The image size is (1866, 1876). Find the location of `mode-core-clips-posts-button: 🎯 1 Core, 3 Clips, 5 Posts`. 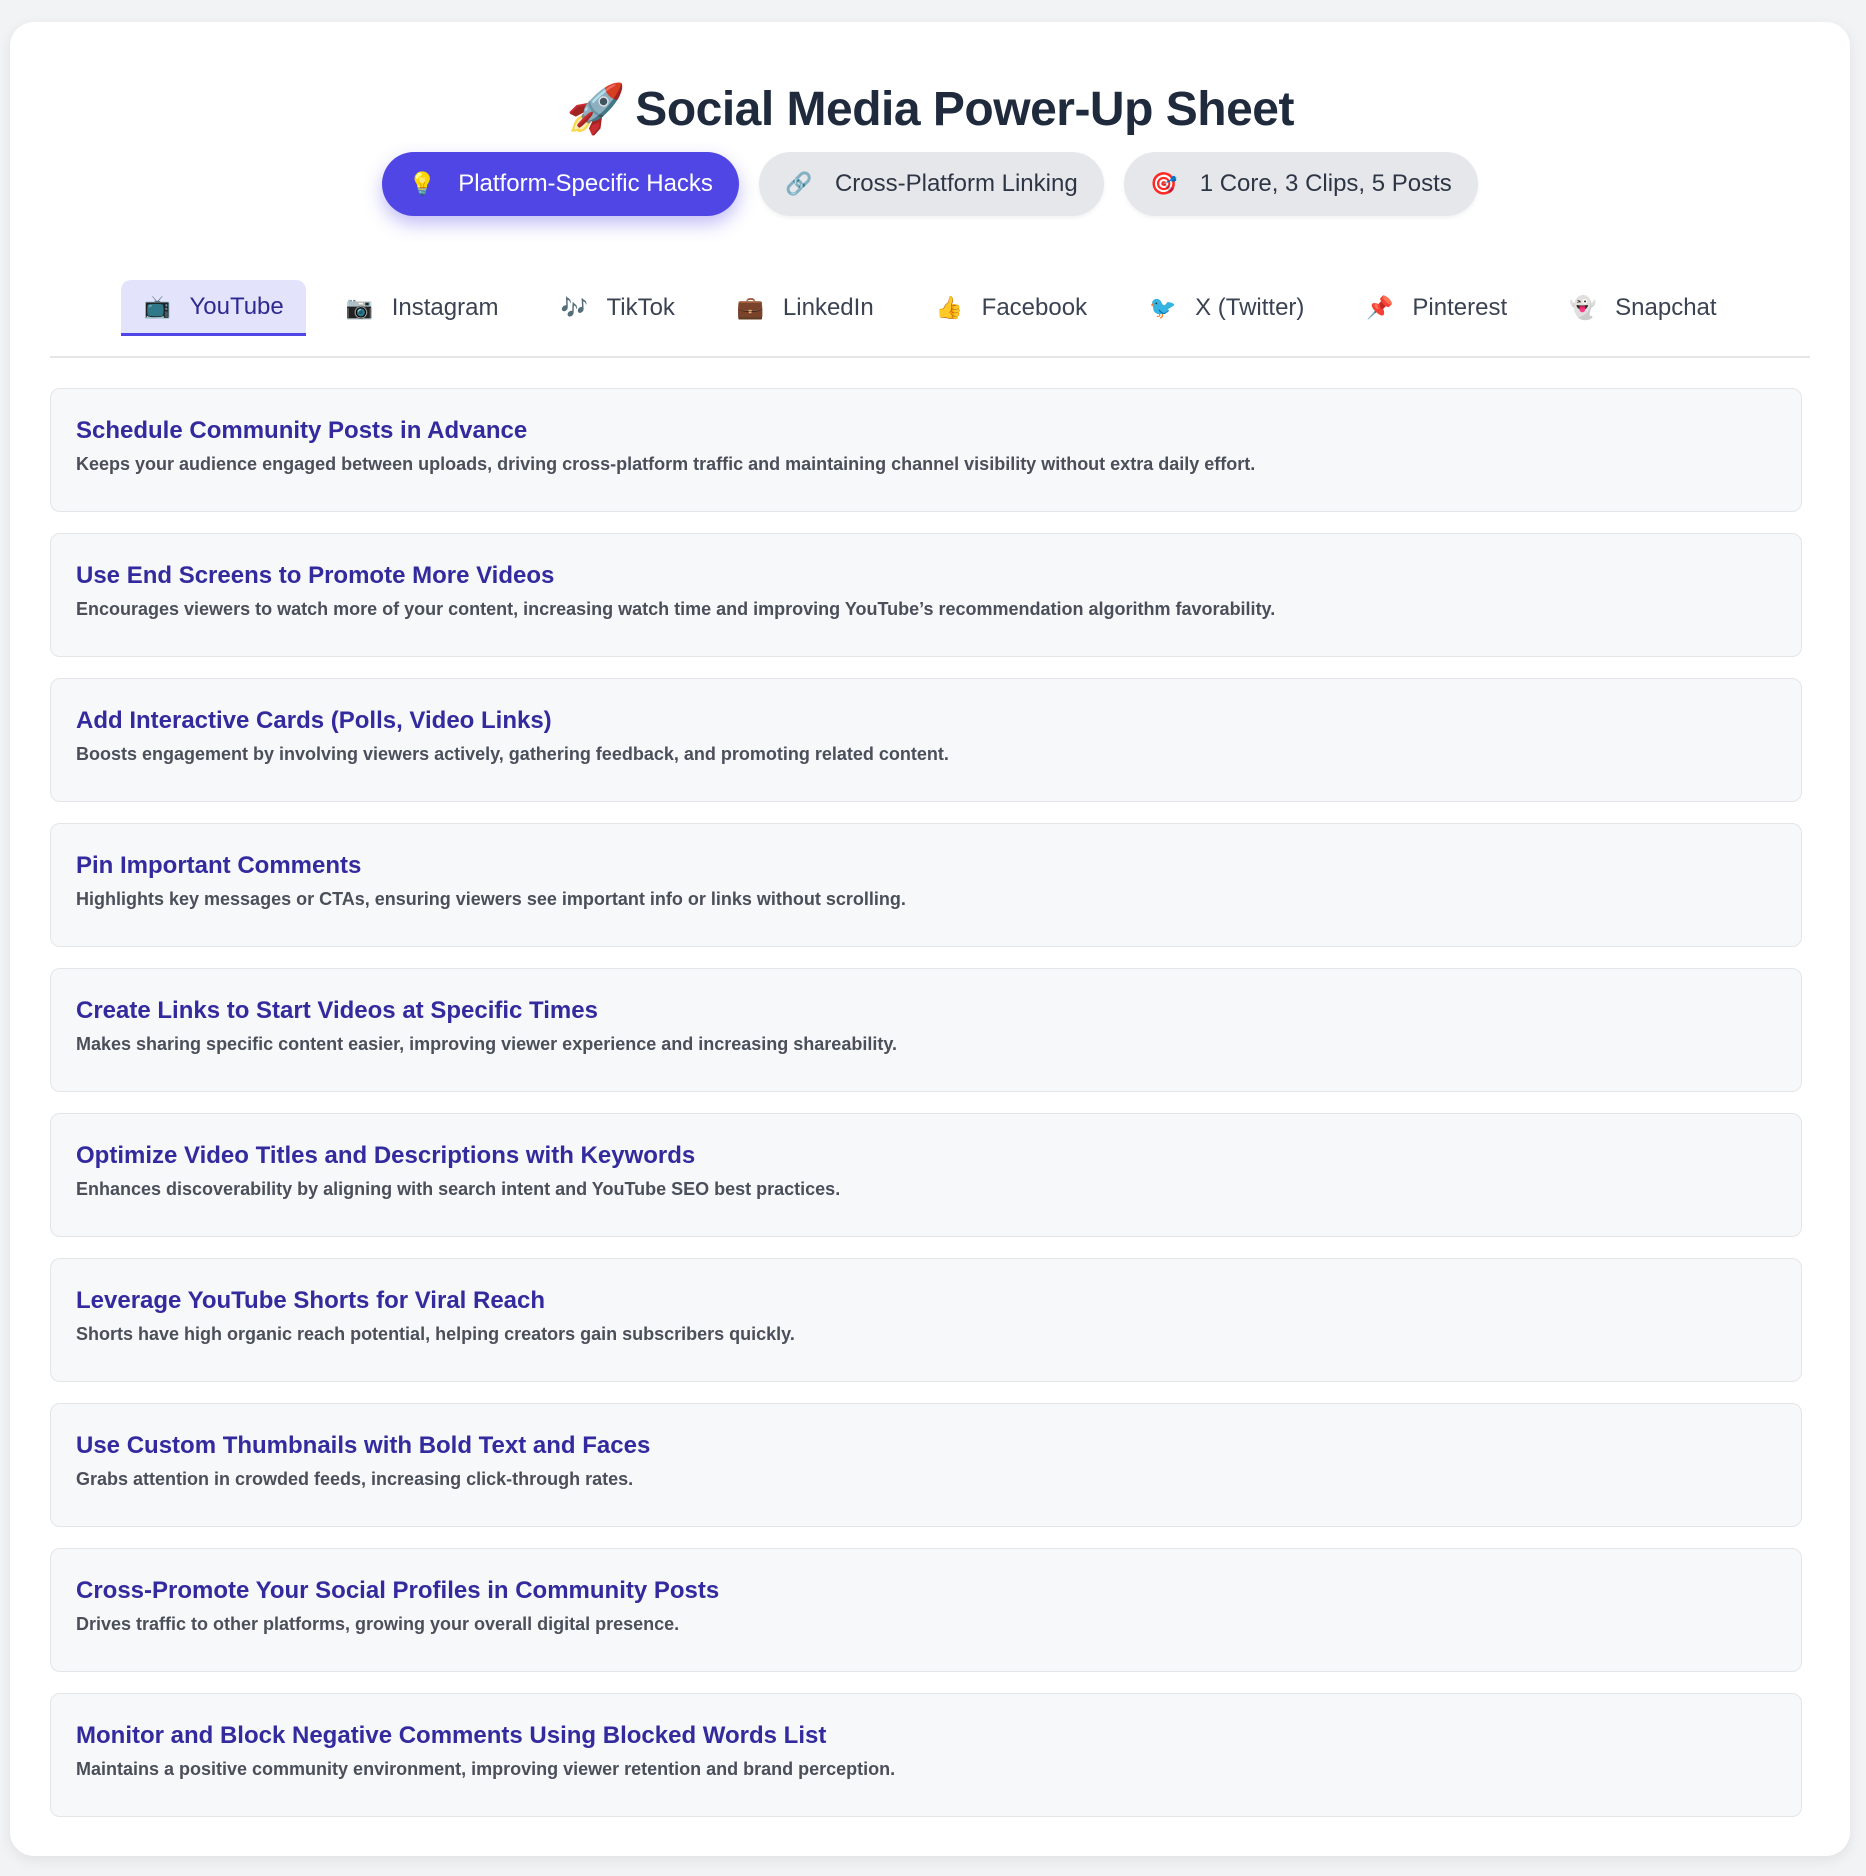

mode-core-clips-posts-button: 🎯 1 Core, 3 Clips, 5 Posts is located at coordinates (1300, 184).